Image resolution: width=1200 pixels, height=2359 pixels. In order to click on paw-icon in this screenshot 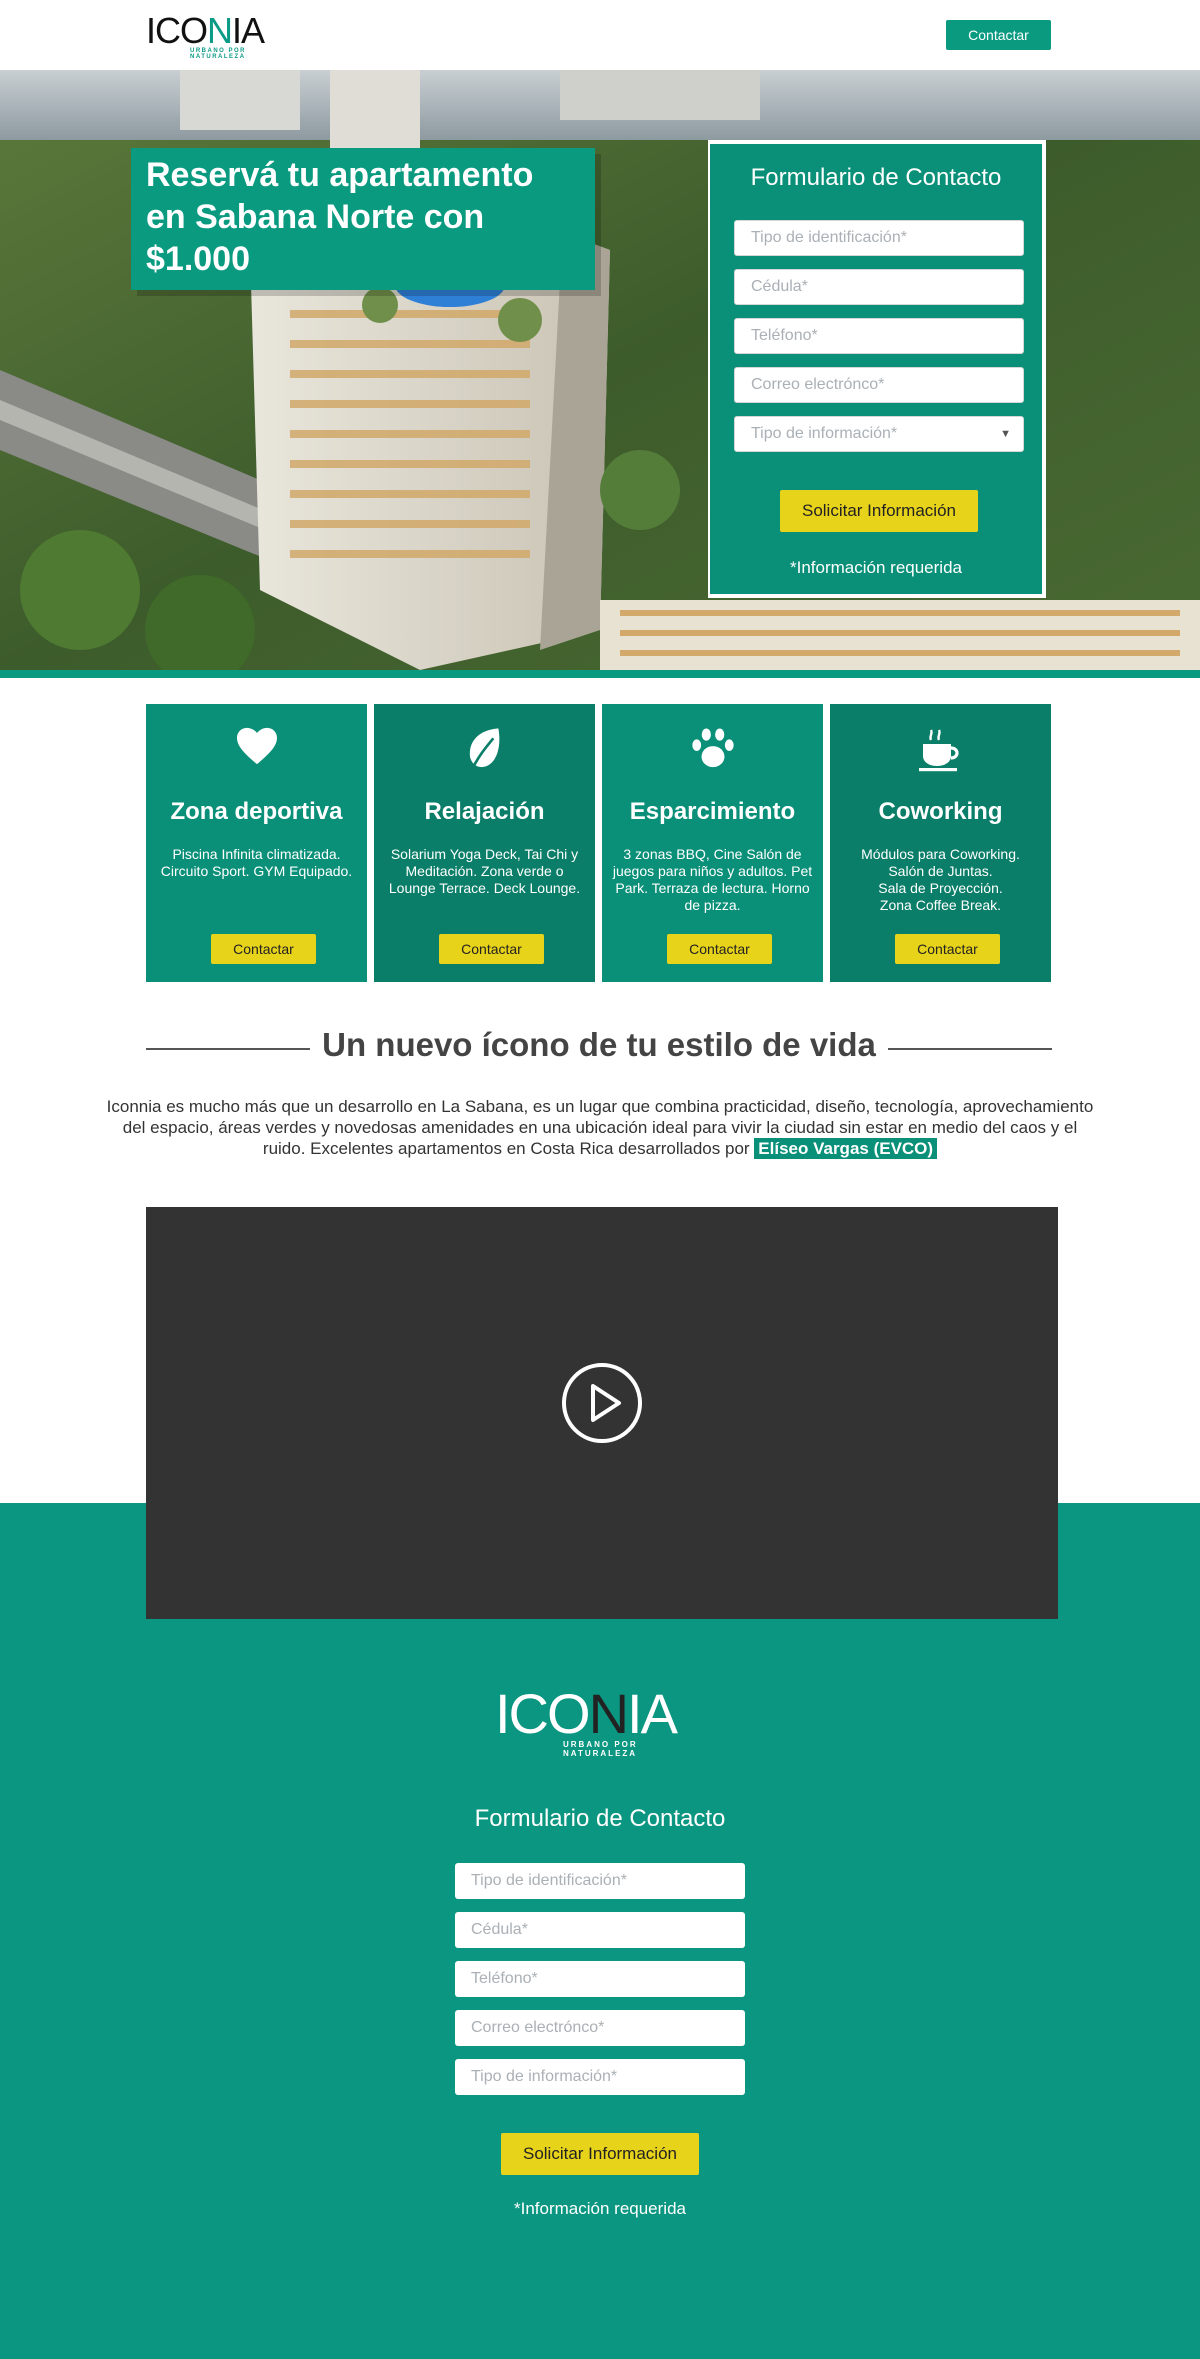, I will do `click(712, 751)`.